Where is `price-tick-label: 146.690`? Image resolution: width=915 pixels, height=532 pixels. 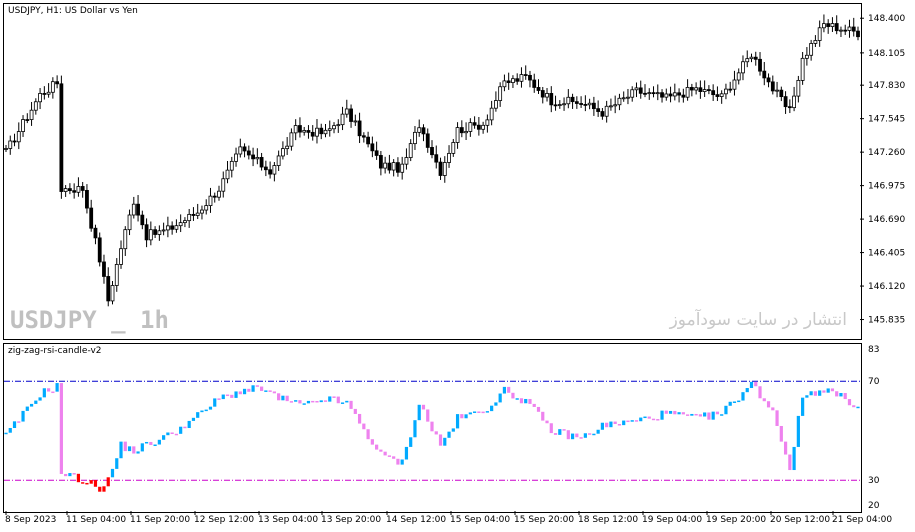
price-tick-label: 146.690 is located at coordinates (886, 220).